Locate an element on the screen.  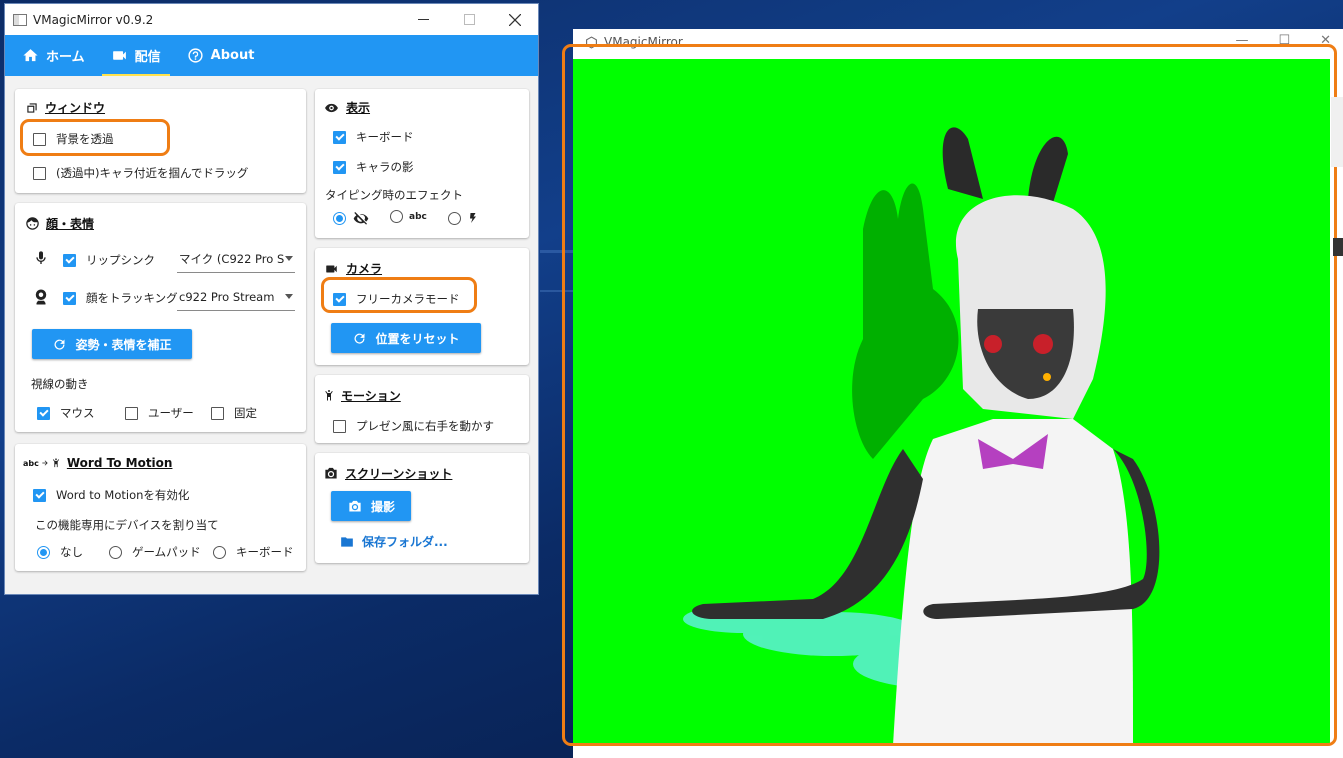
nav-bar: ホーム 配信 About is located at coordinates (271, 55).